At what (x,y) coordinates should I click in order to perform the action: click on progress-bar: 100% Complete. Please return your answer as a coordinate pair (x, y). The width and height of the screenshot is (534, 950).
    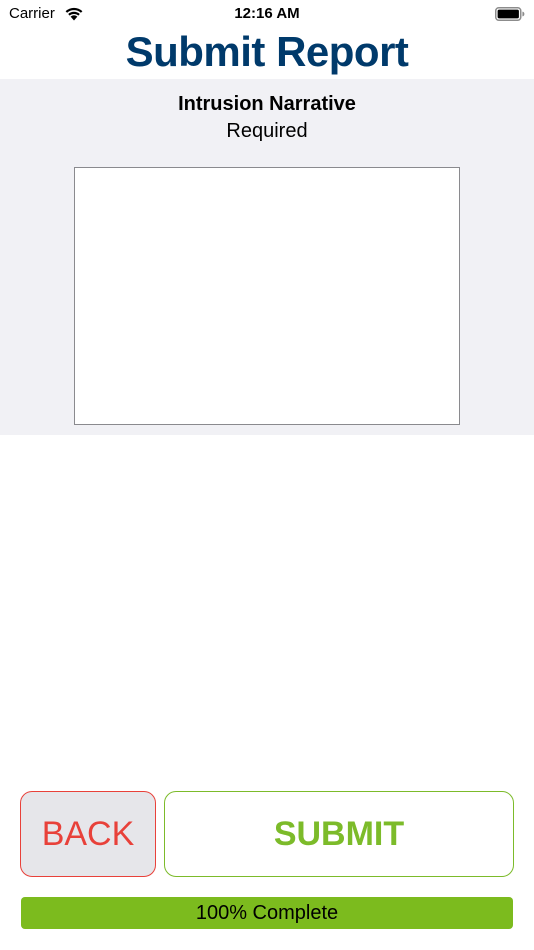
    Looking at the image, I should click on (267, 913).